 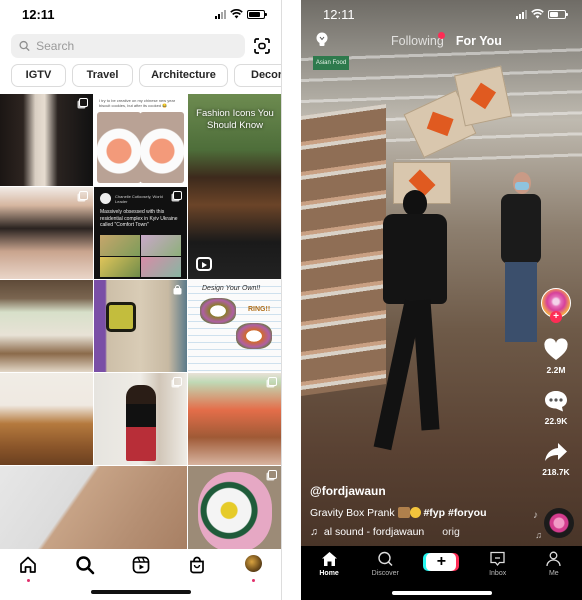 I want to click on explore-reel-fashion-icons: Fashion Icons You Should Know, so click(x=234, y=186).